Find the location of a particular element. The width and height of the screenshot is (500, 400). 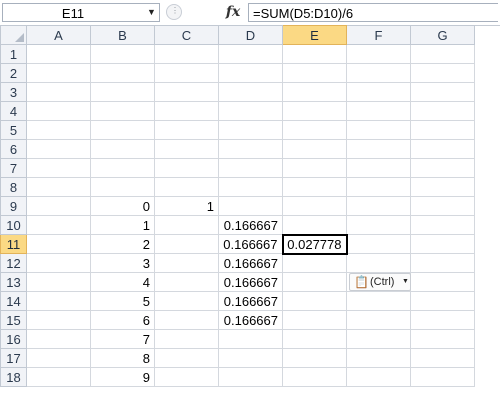

cell-d2 is located at coordinates (250, 73).